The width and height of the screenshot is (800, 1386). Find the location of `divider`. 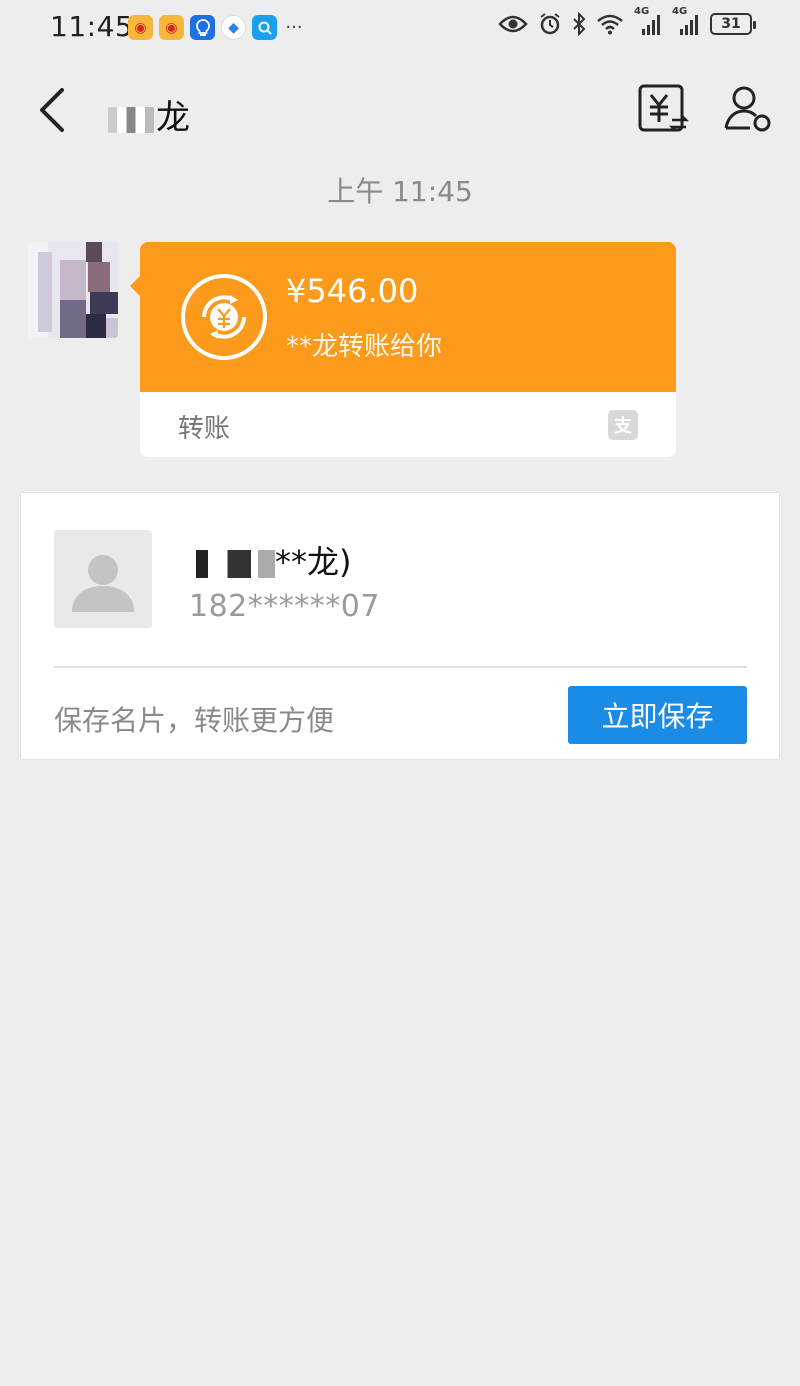

divider is located at coordinates (400, 667).